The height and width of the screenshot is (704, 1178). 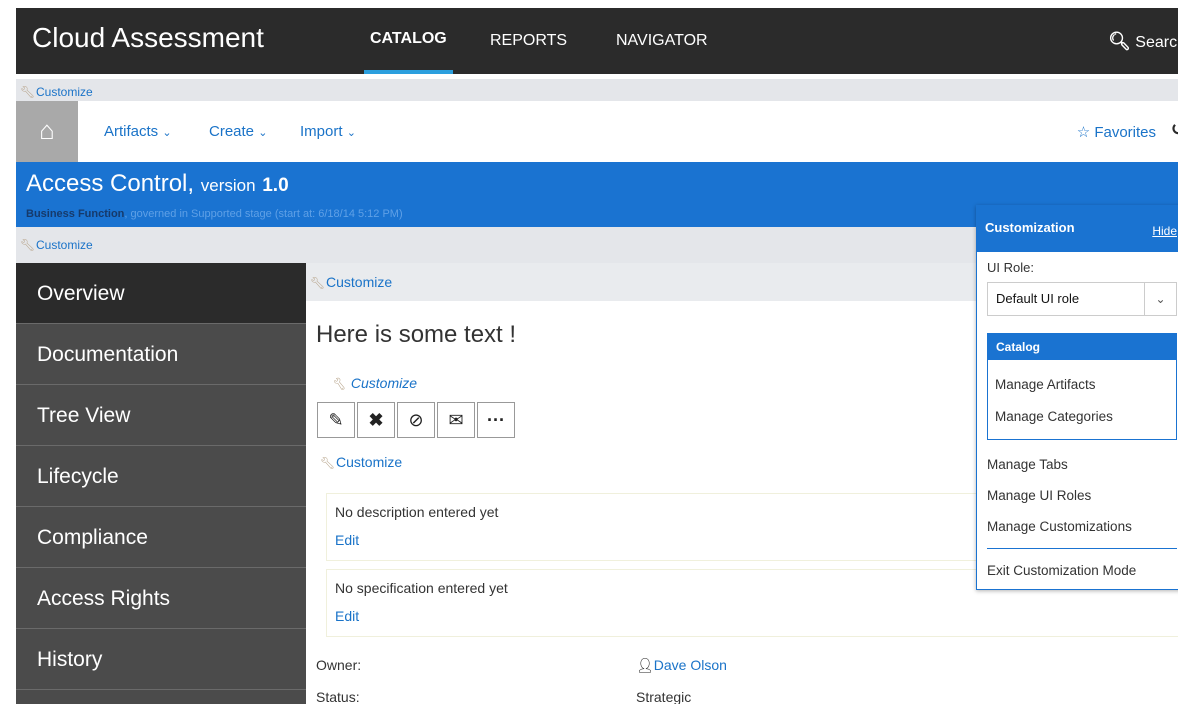 I want to click on menu-artifacts: Artifacts ⌄, so click(x=138, y=131).